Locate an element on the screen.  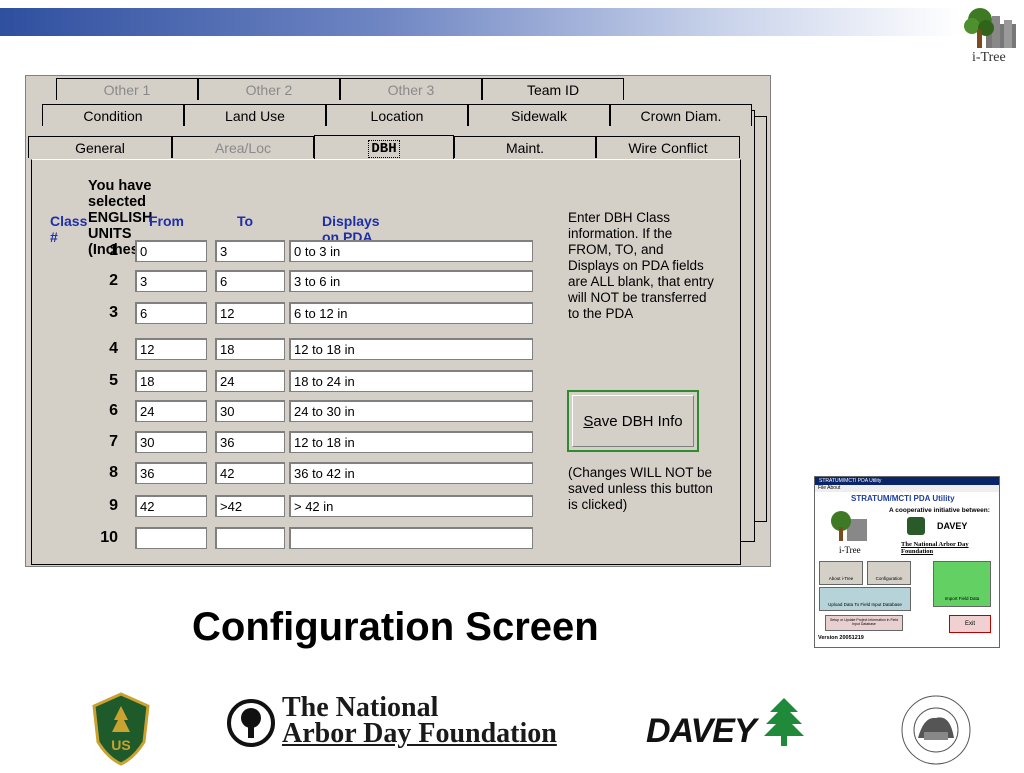
header-from: From is located at coordinates (166, 221).